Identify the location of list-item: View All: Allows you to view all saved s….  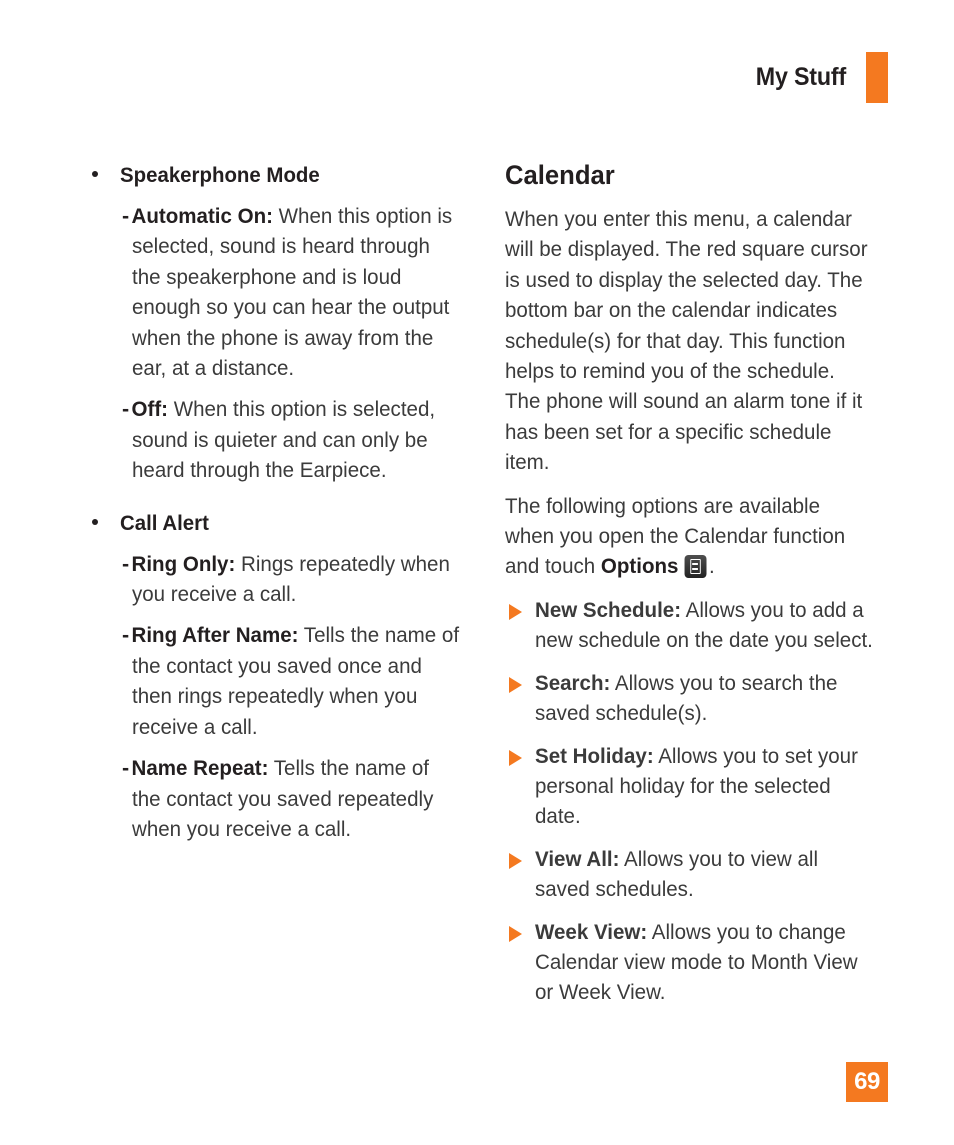
(697, 874).